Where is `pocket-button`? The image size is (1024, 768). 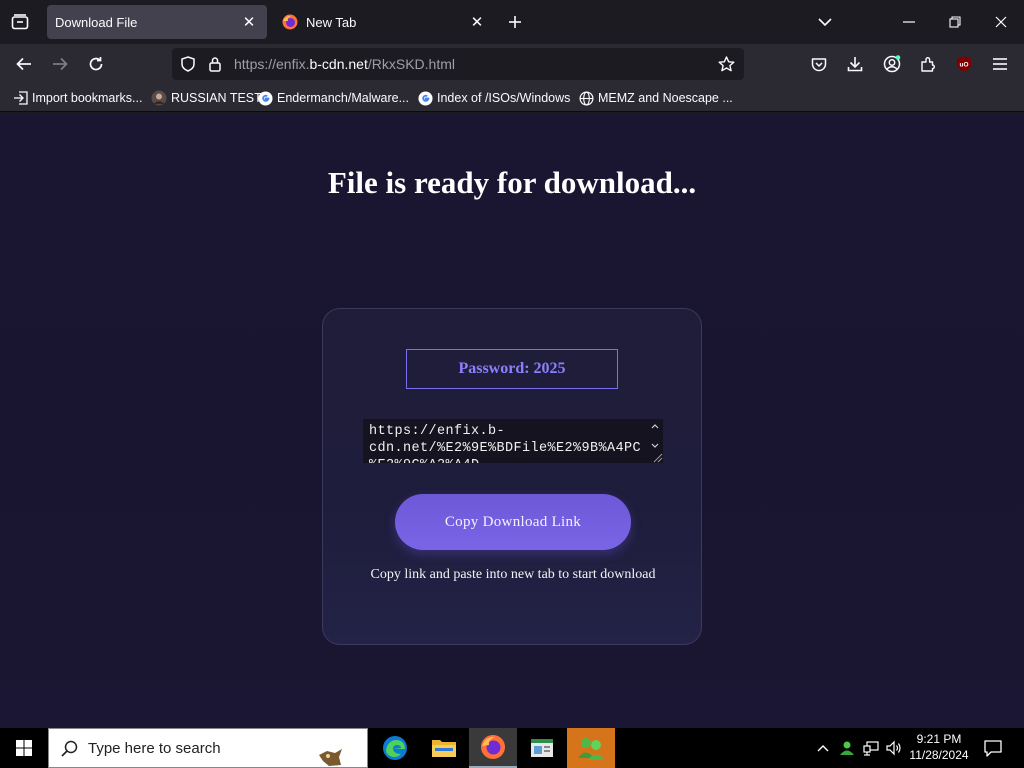 pocket-button is located at coordinates (819, 64).